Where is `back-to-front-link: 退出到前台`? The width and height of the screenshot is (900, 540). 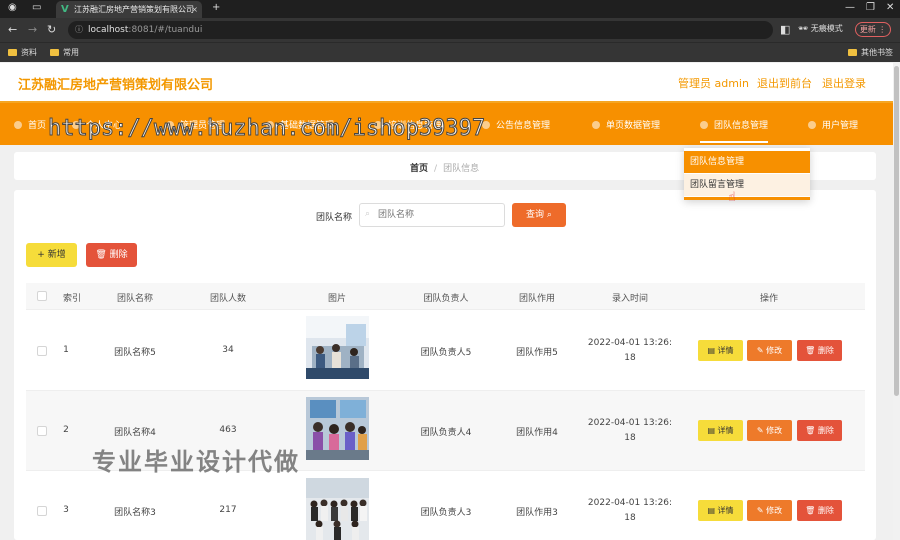 back-to-front-link: 退出到前台 is located at coordinates (784, 83).